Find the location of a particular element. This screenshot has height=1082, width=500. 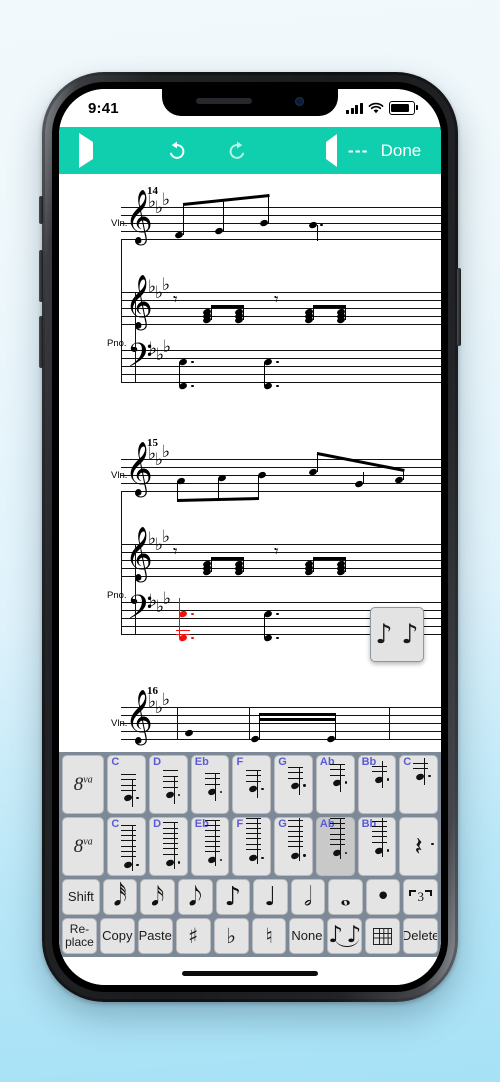

note-key-eb-high: Eb is located at coordinates (210, 846).